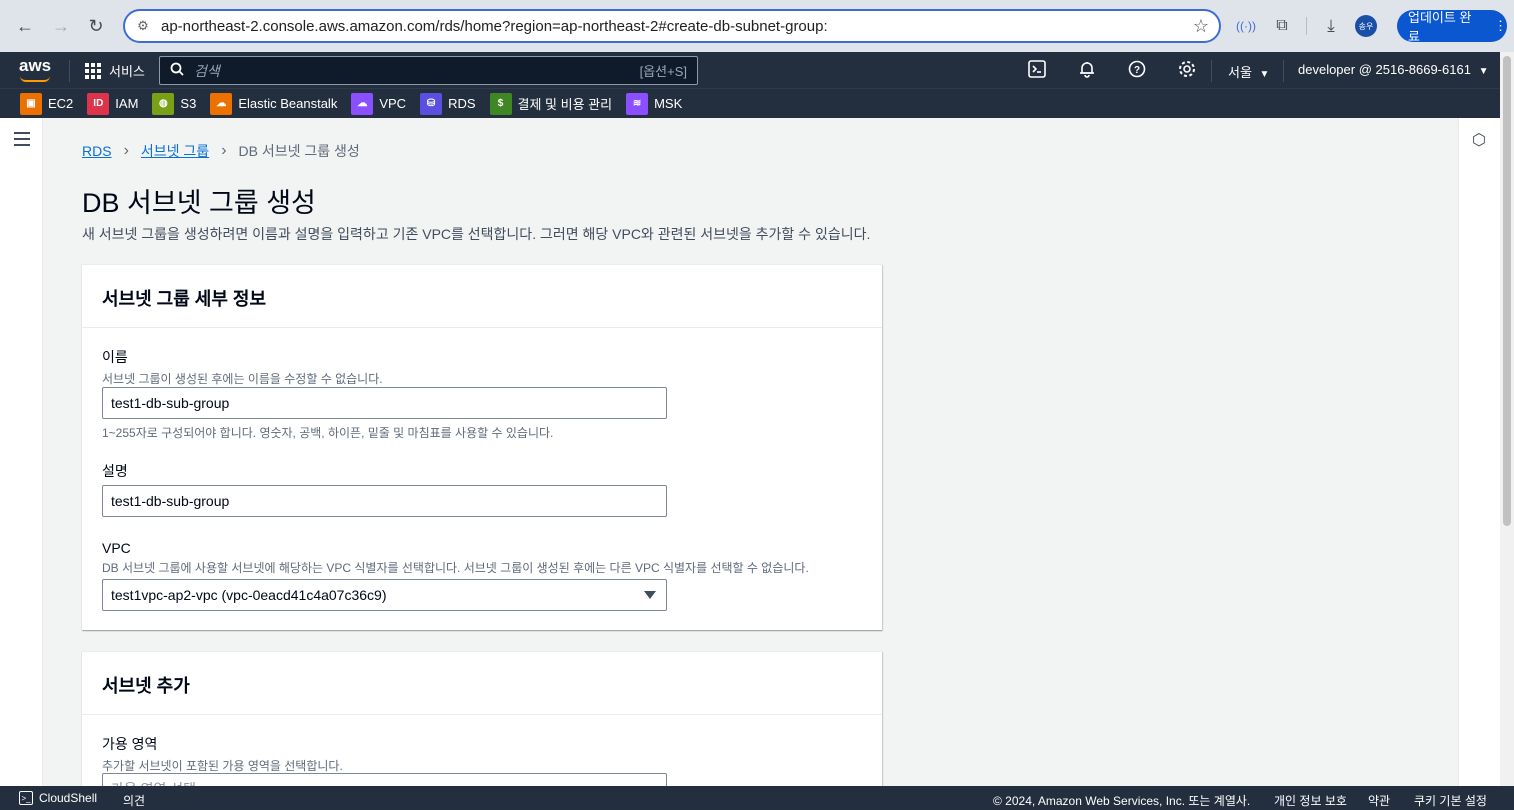  What do you see at coordinates (650, 595) in the screenshot?
I see `caret-down-icon` at bounding box center [650, 595].